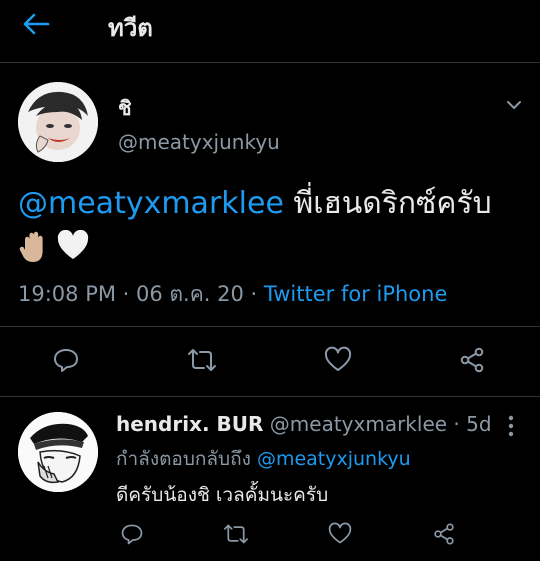 This screenshot has height=561, width=540. Describe the element at coordinates (151, 203) in the screenshot. I see `mention-link: @meatyxmarklee` at that location.